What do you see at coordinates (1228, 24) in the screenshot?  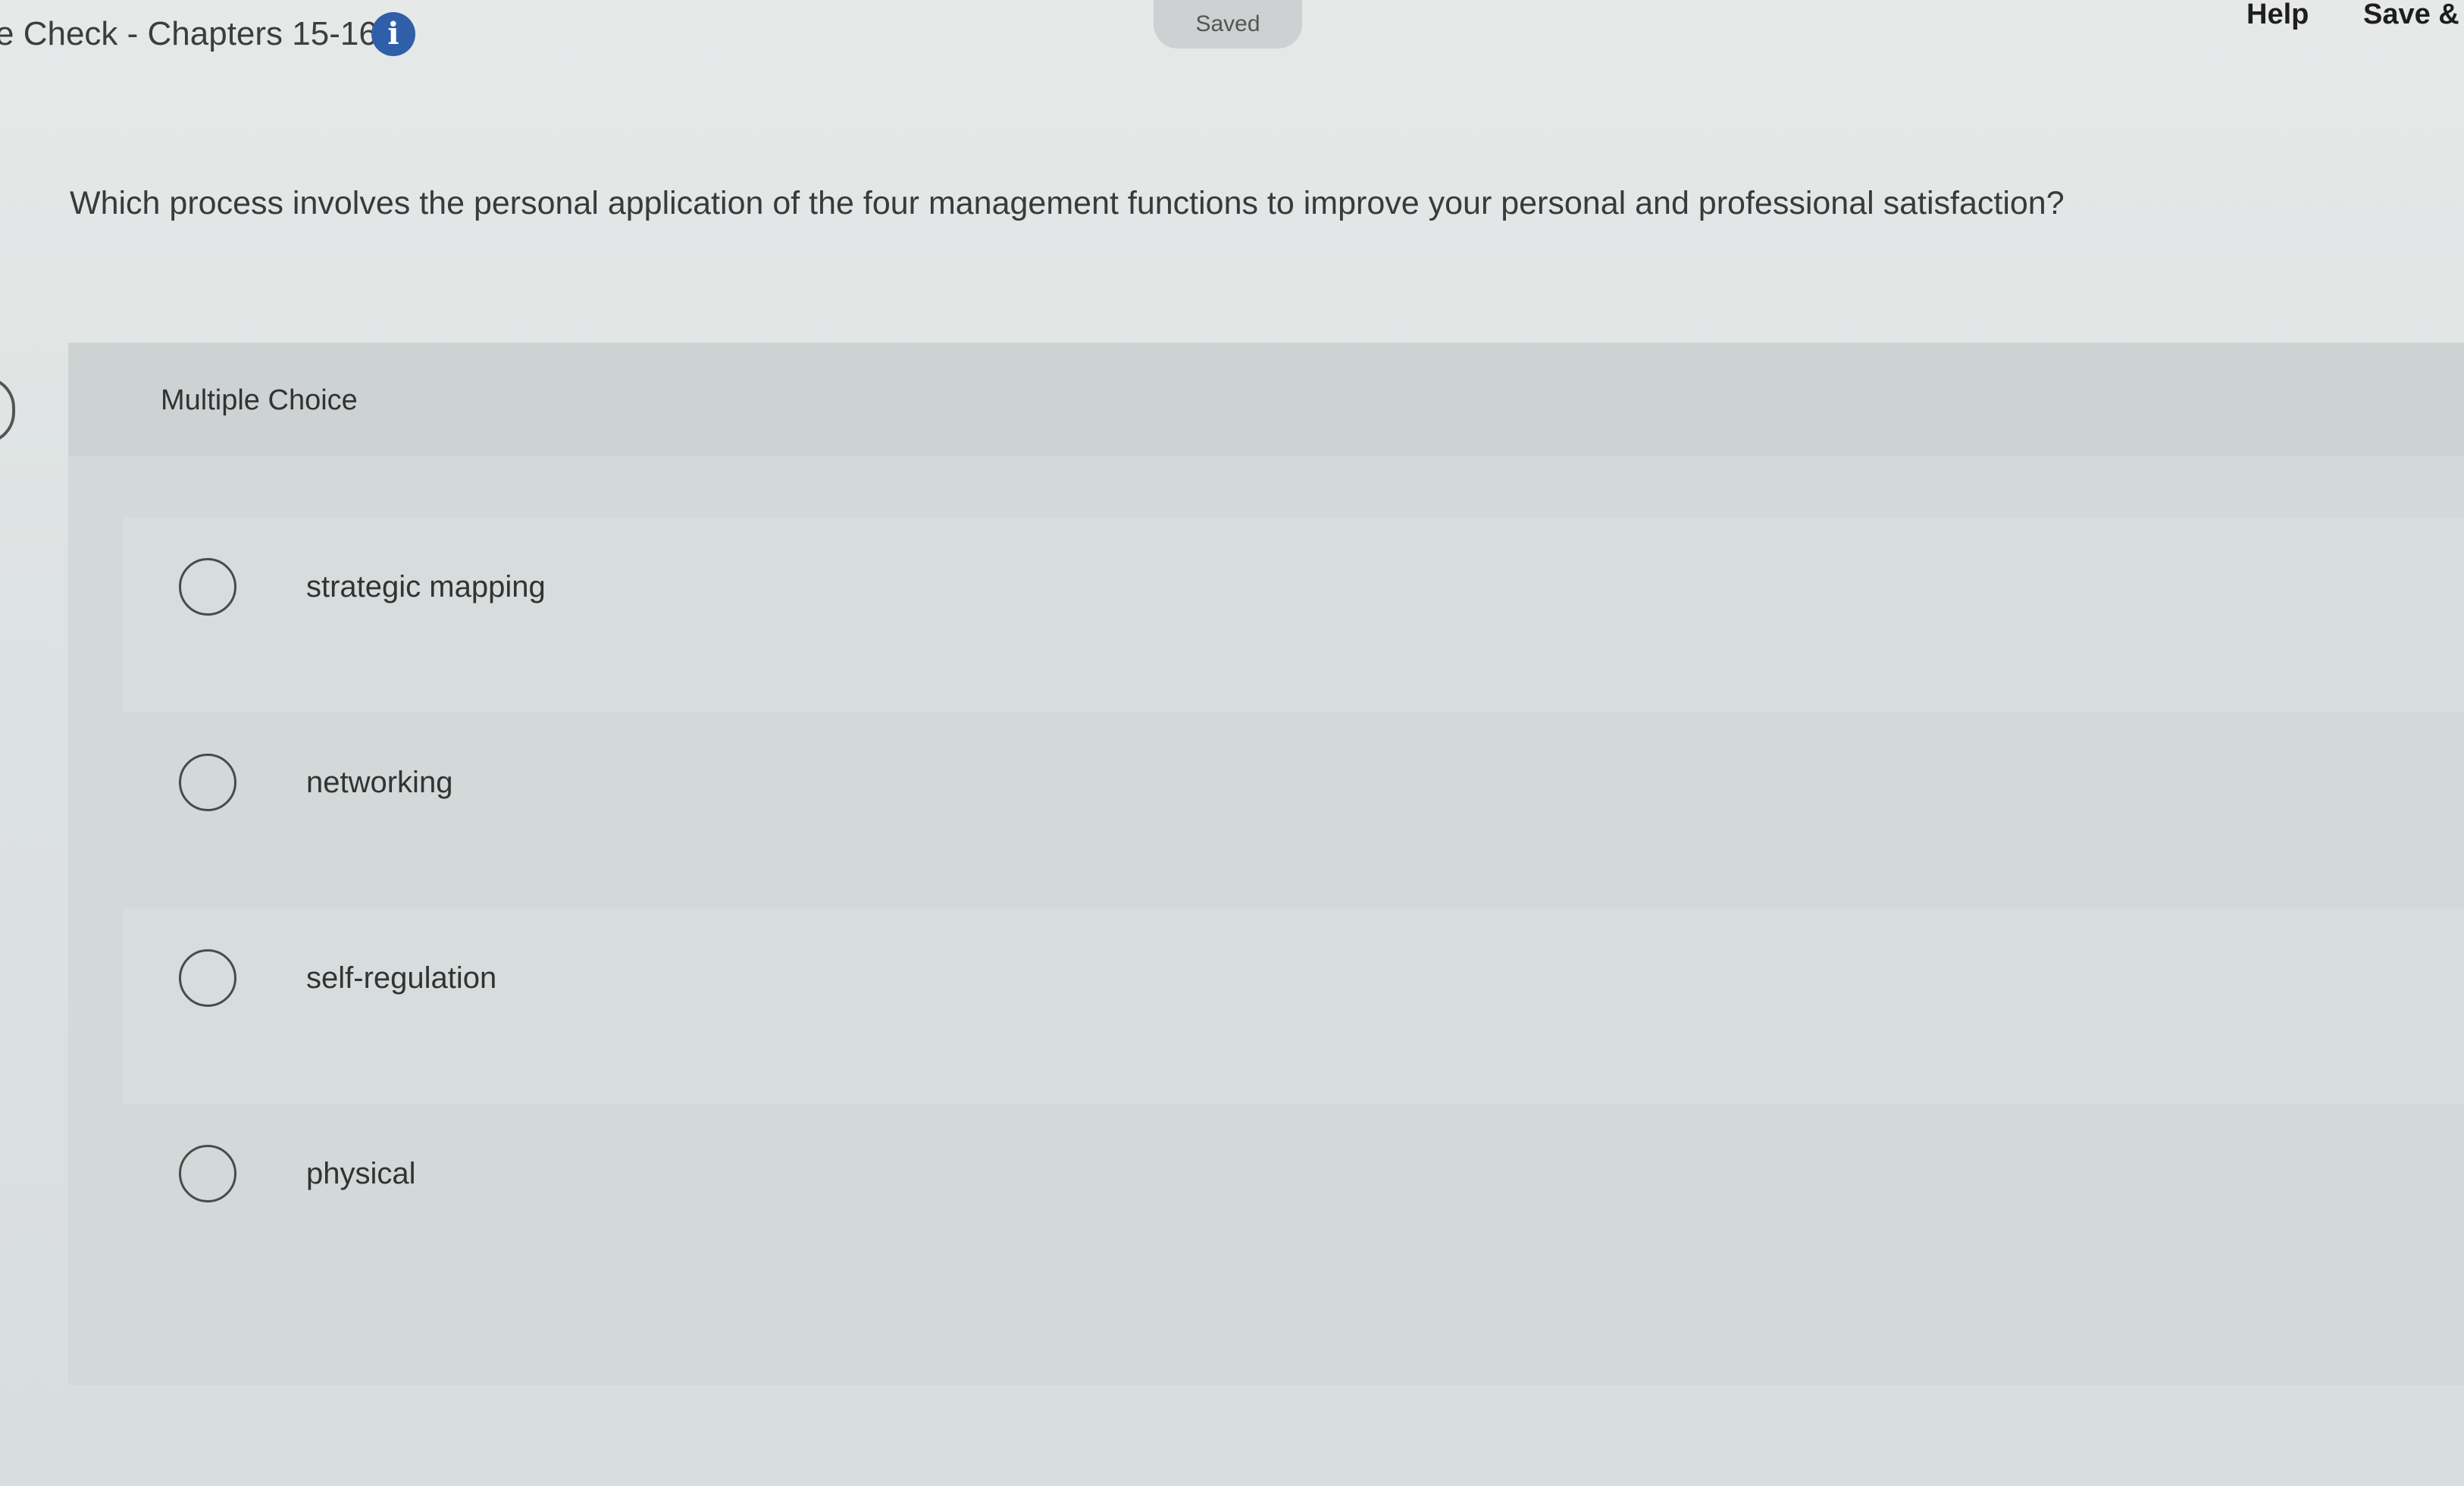 I see `saved-status-badge: Saved` at bounding box center [1228, 24].